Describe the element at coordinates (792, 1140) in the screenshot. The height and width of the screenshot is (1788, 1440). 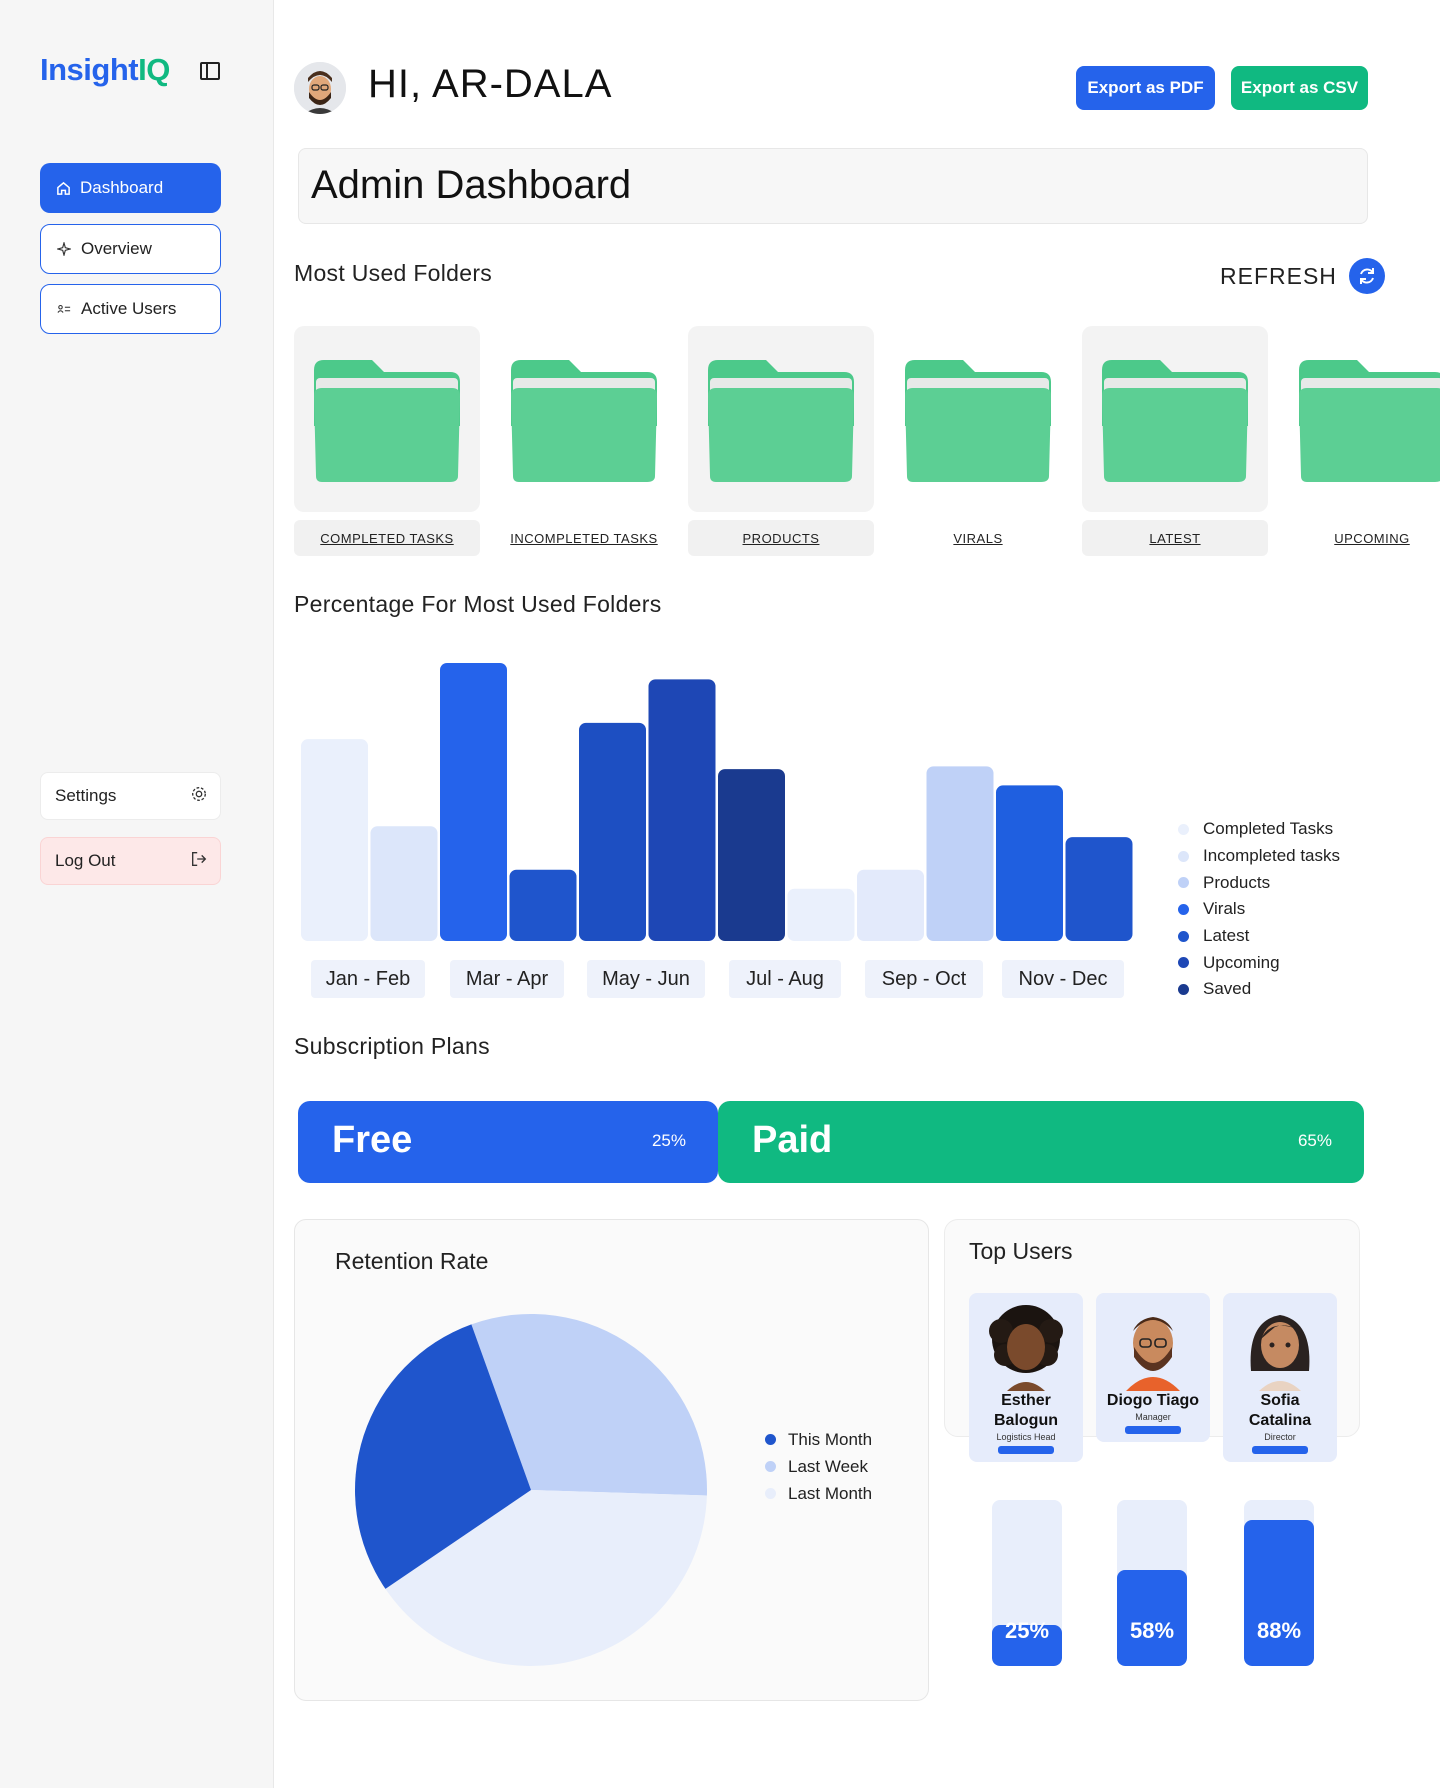
I see `subscription-paid-label: Paid` at that location.